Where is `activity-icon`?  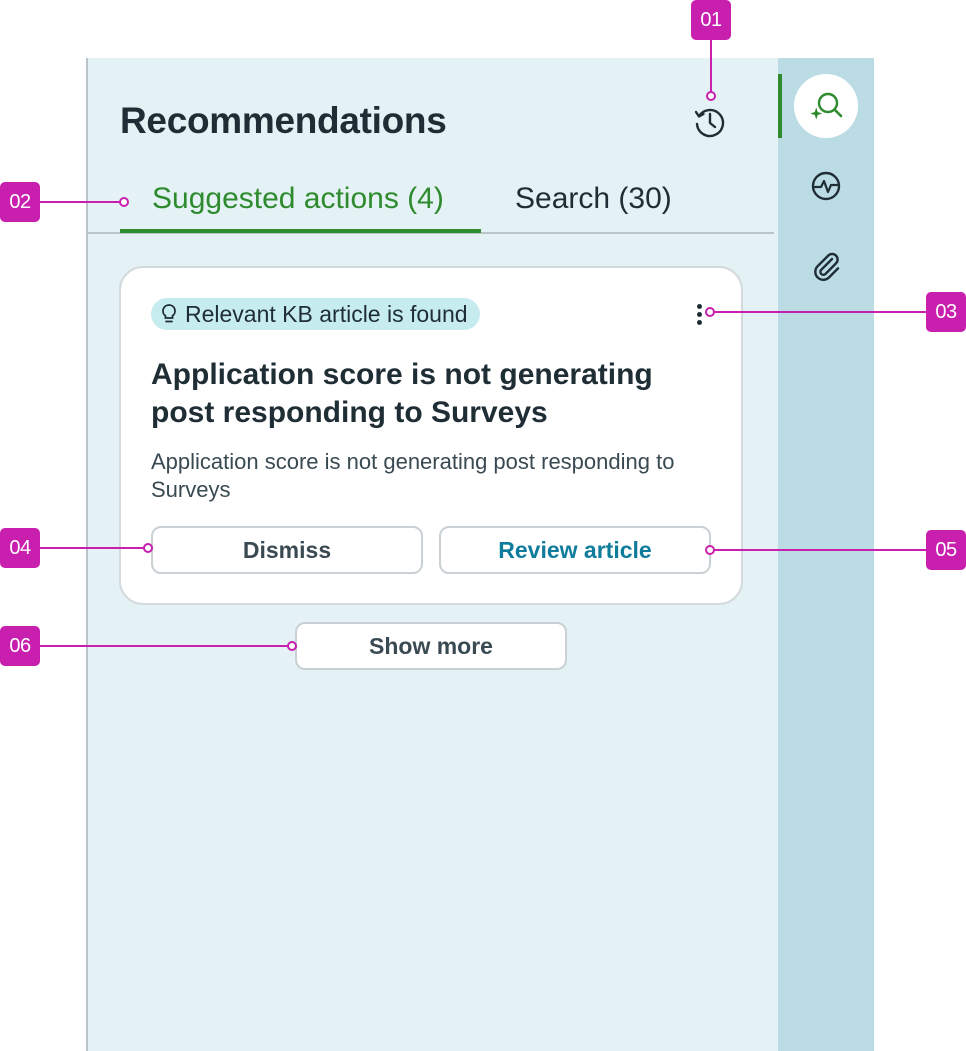 activity-icon is located at coordinates (826, 186).